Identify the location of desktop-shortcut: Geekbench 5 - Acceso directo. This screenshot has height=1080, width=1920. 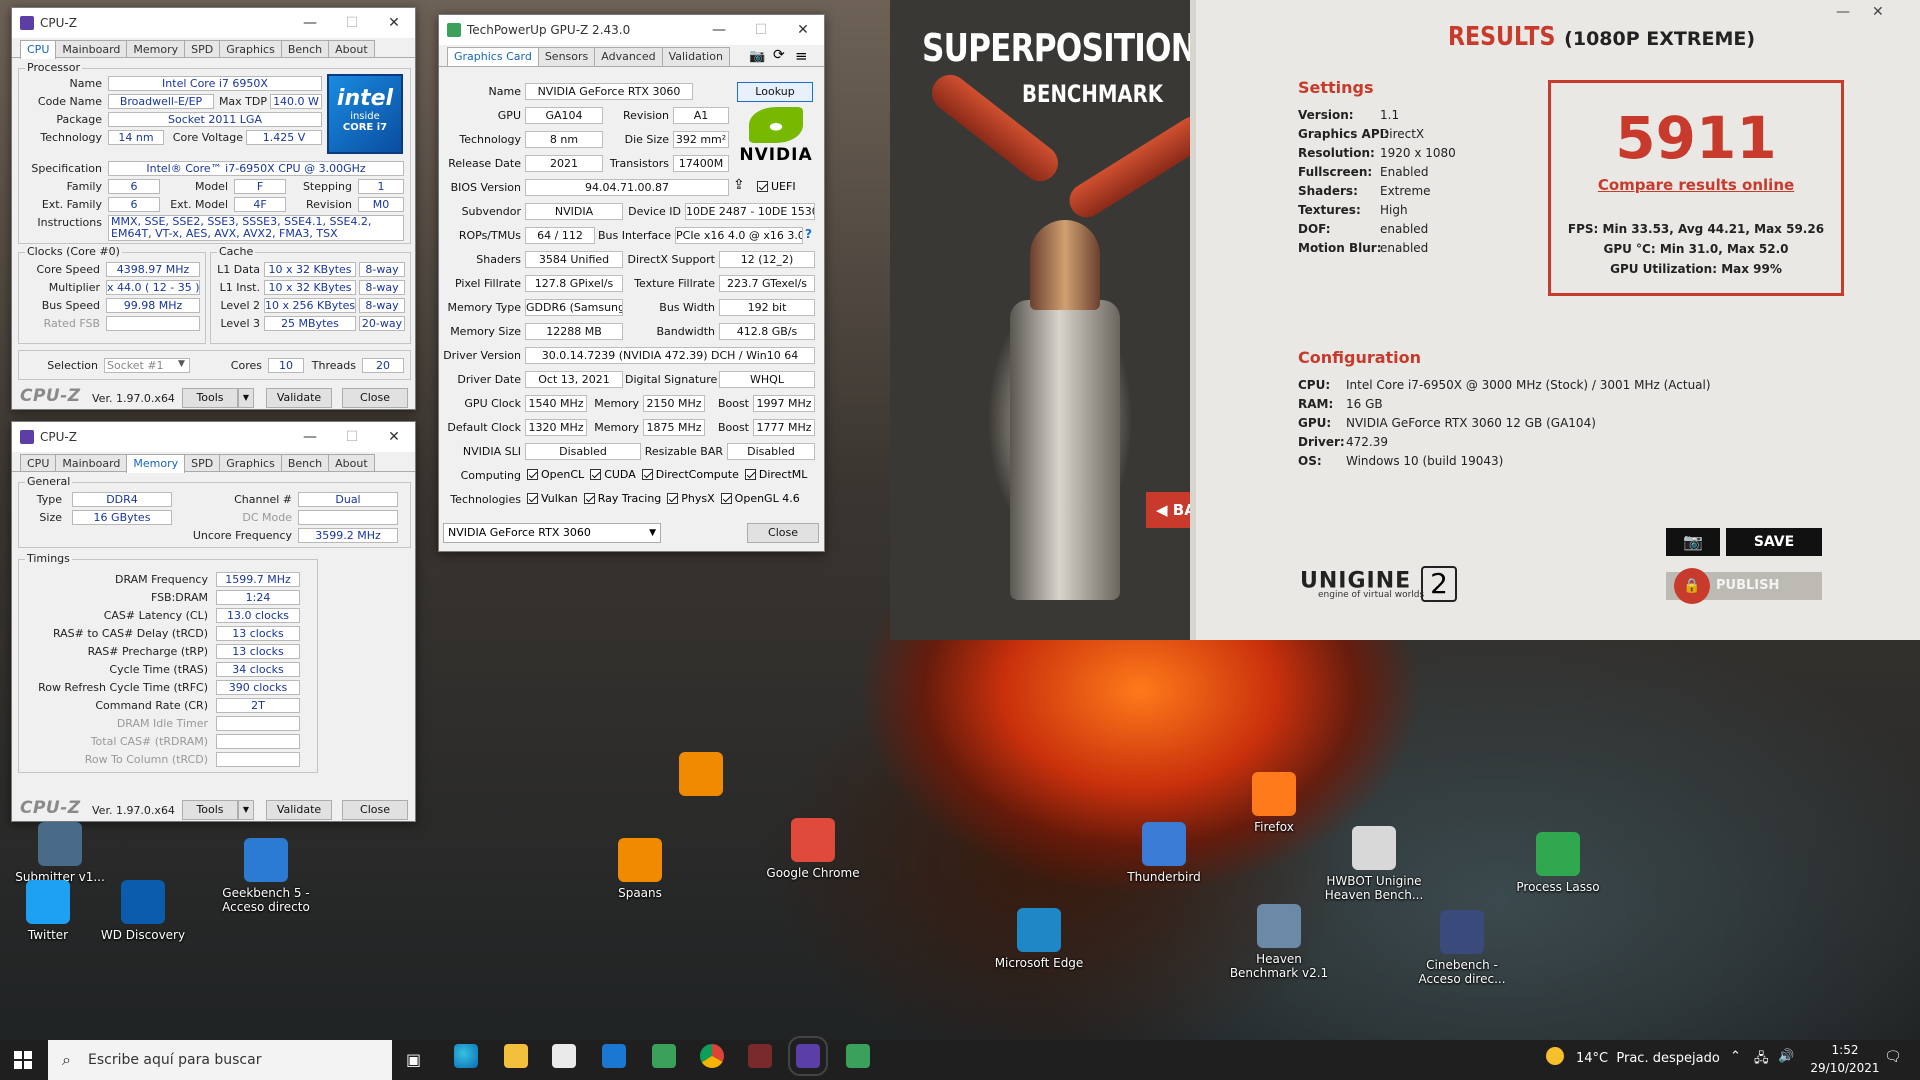
(266, 876).